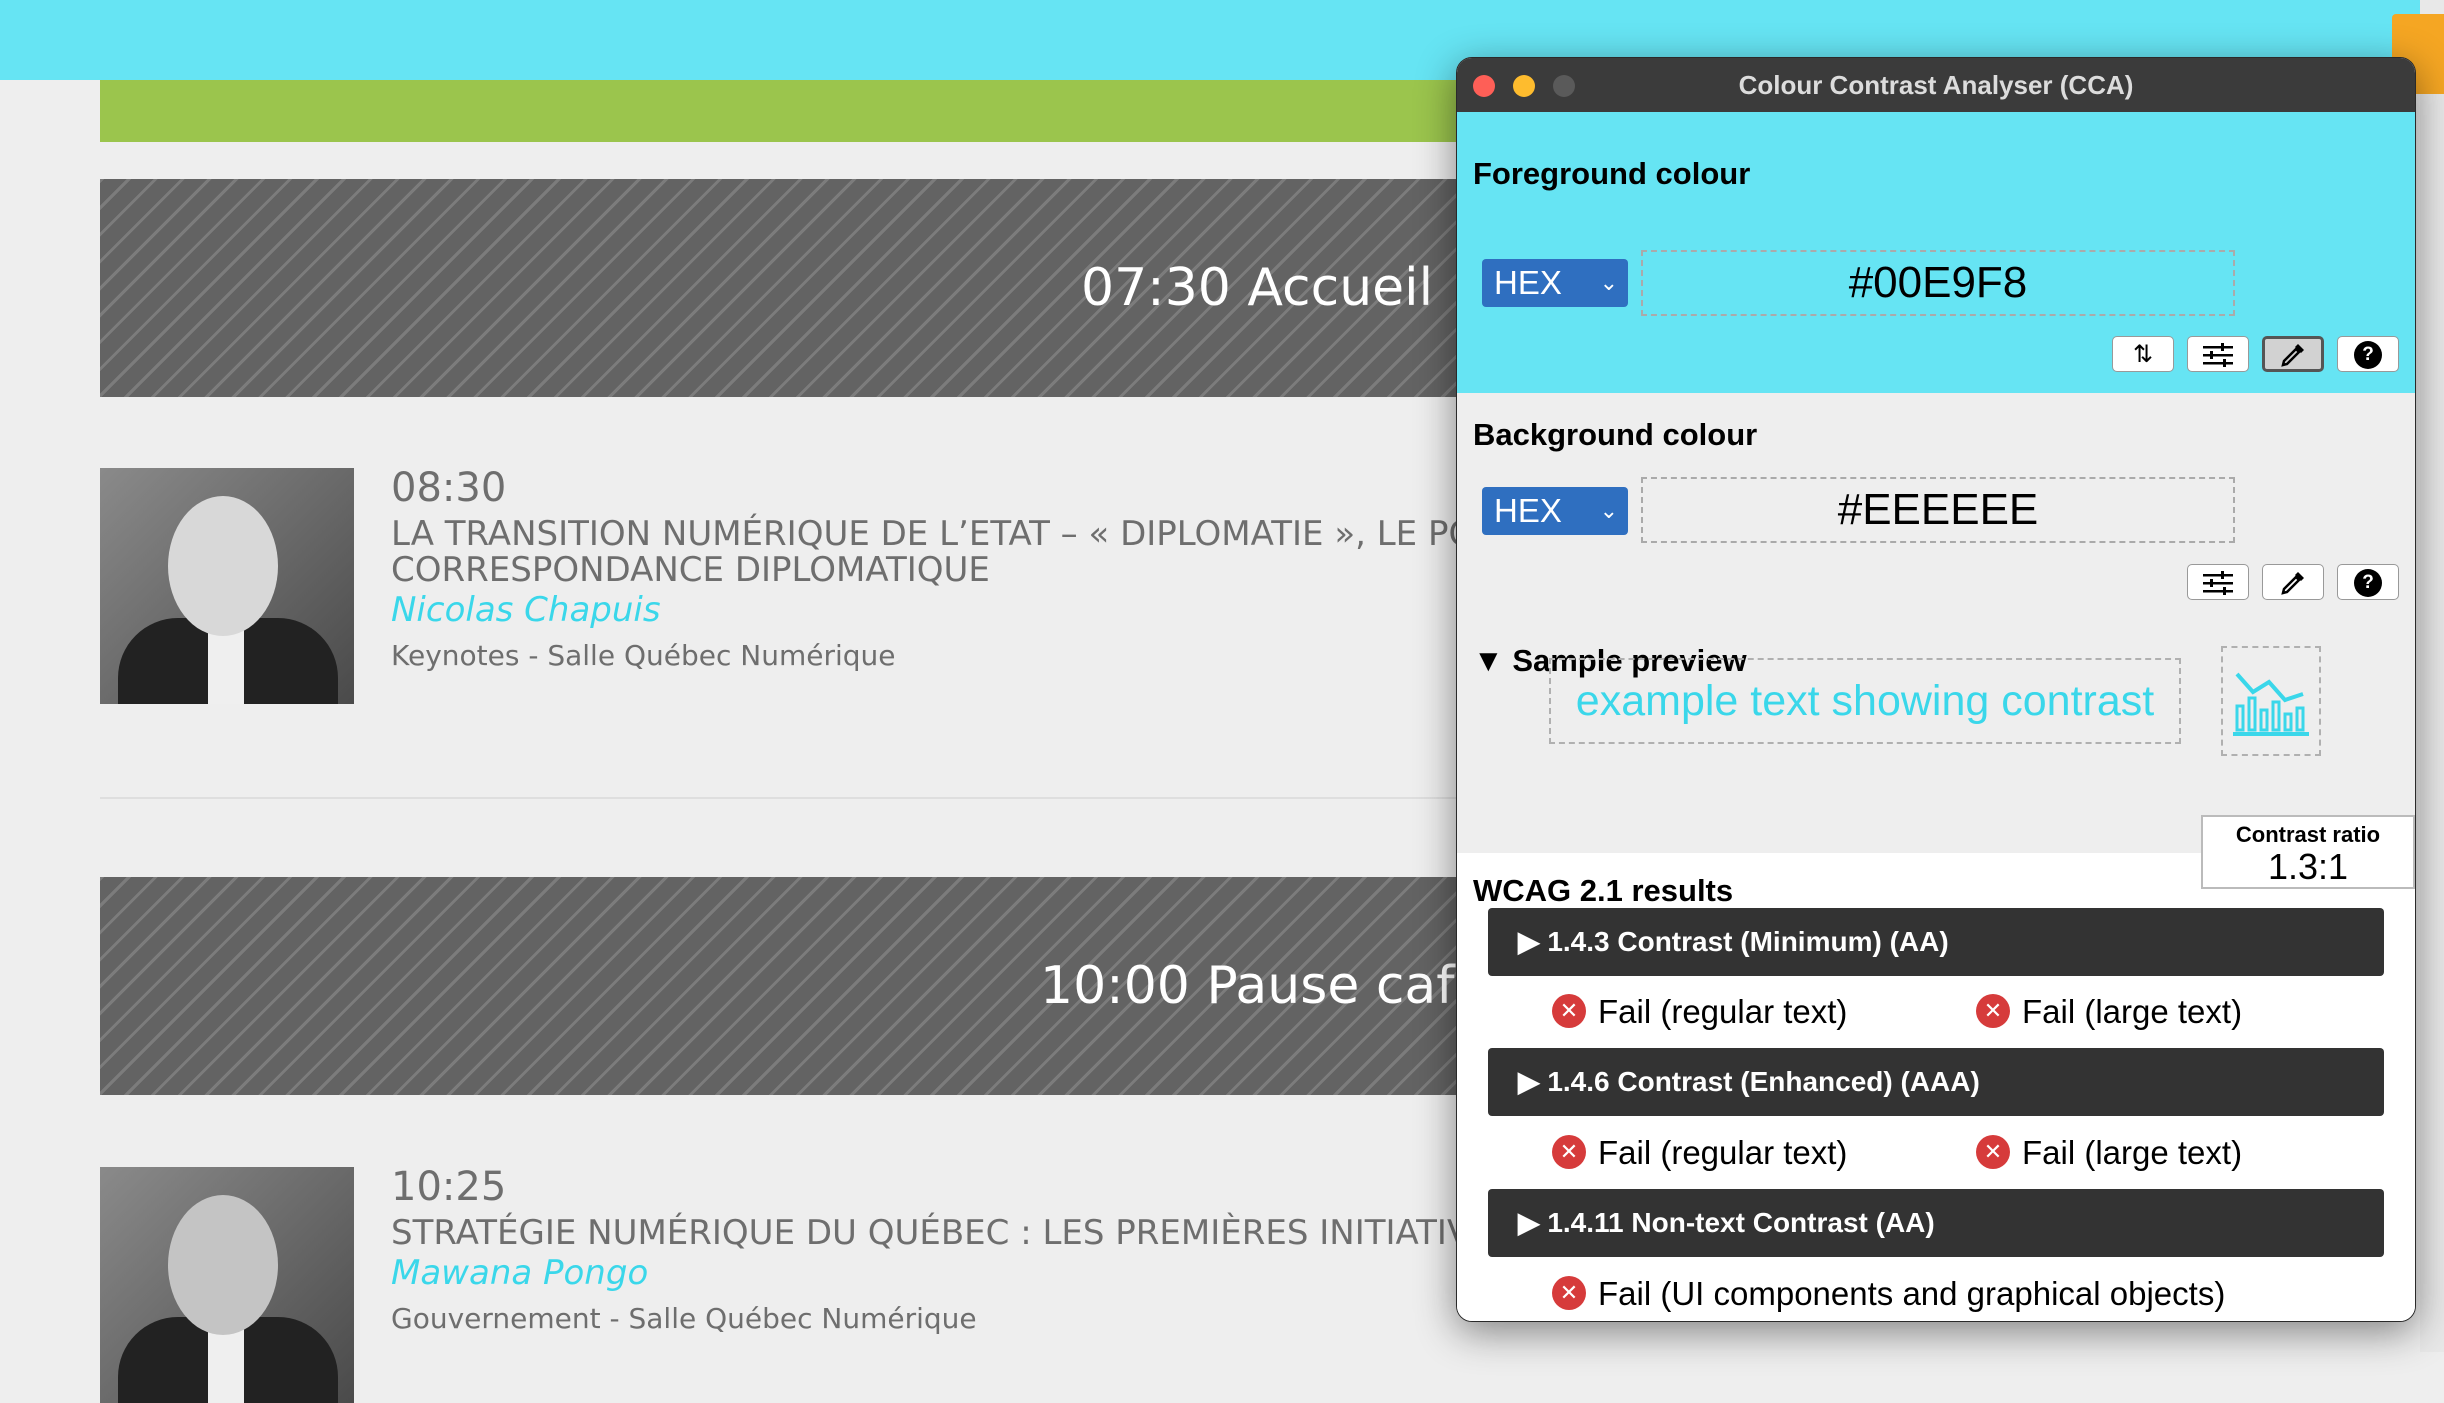  I want to click on triangle-down-icon: ▼, so click(1488, 660).